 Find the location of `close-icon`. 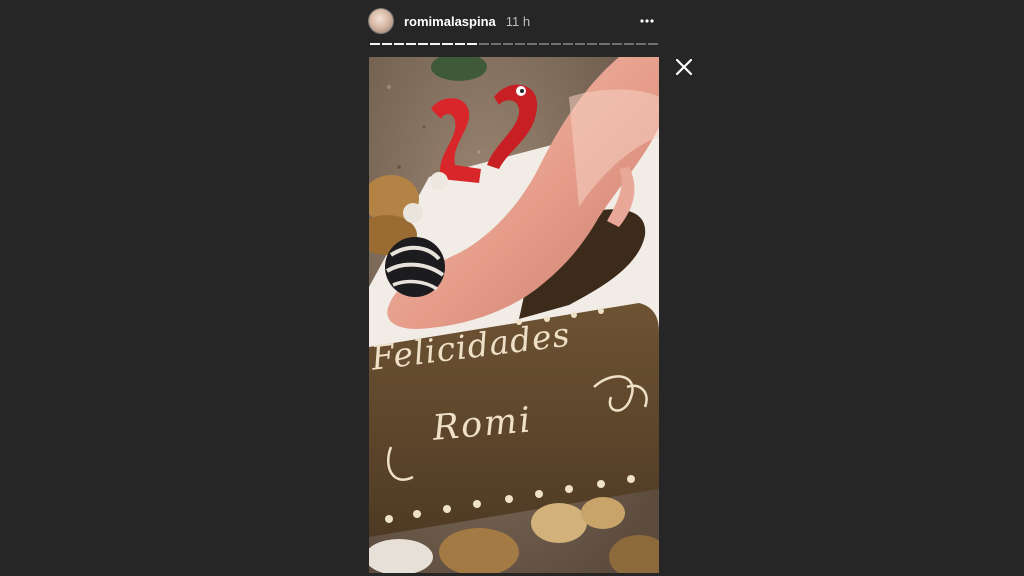

close-icon is located at coordinates (684, 67).